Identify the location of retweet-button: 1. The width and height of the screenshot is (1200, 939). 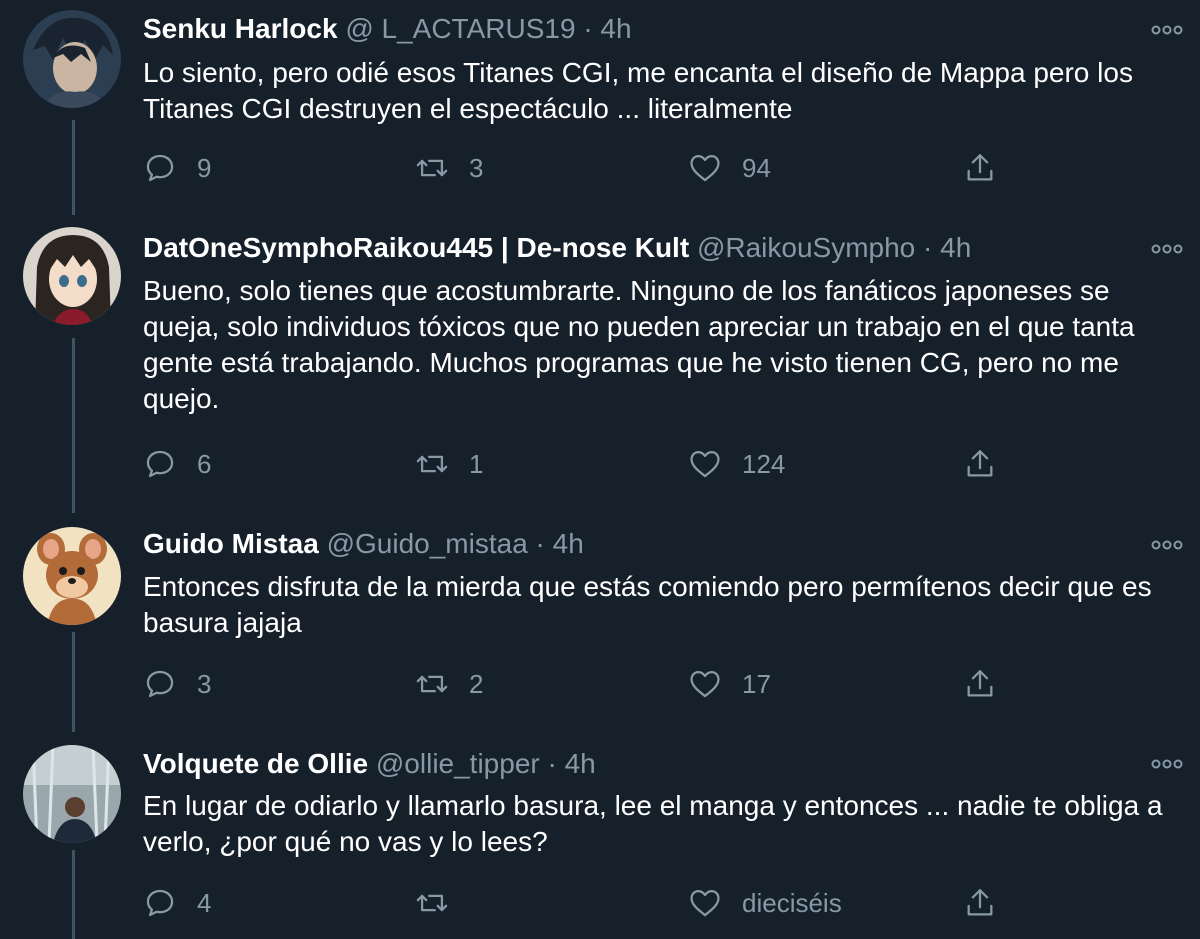
(449, 464).